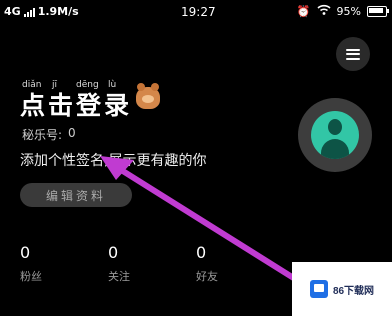  I want to click on stat-following-label: 关注, so click(119, 276).